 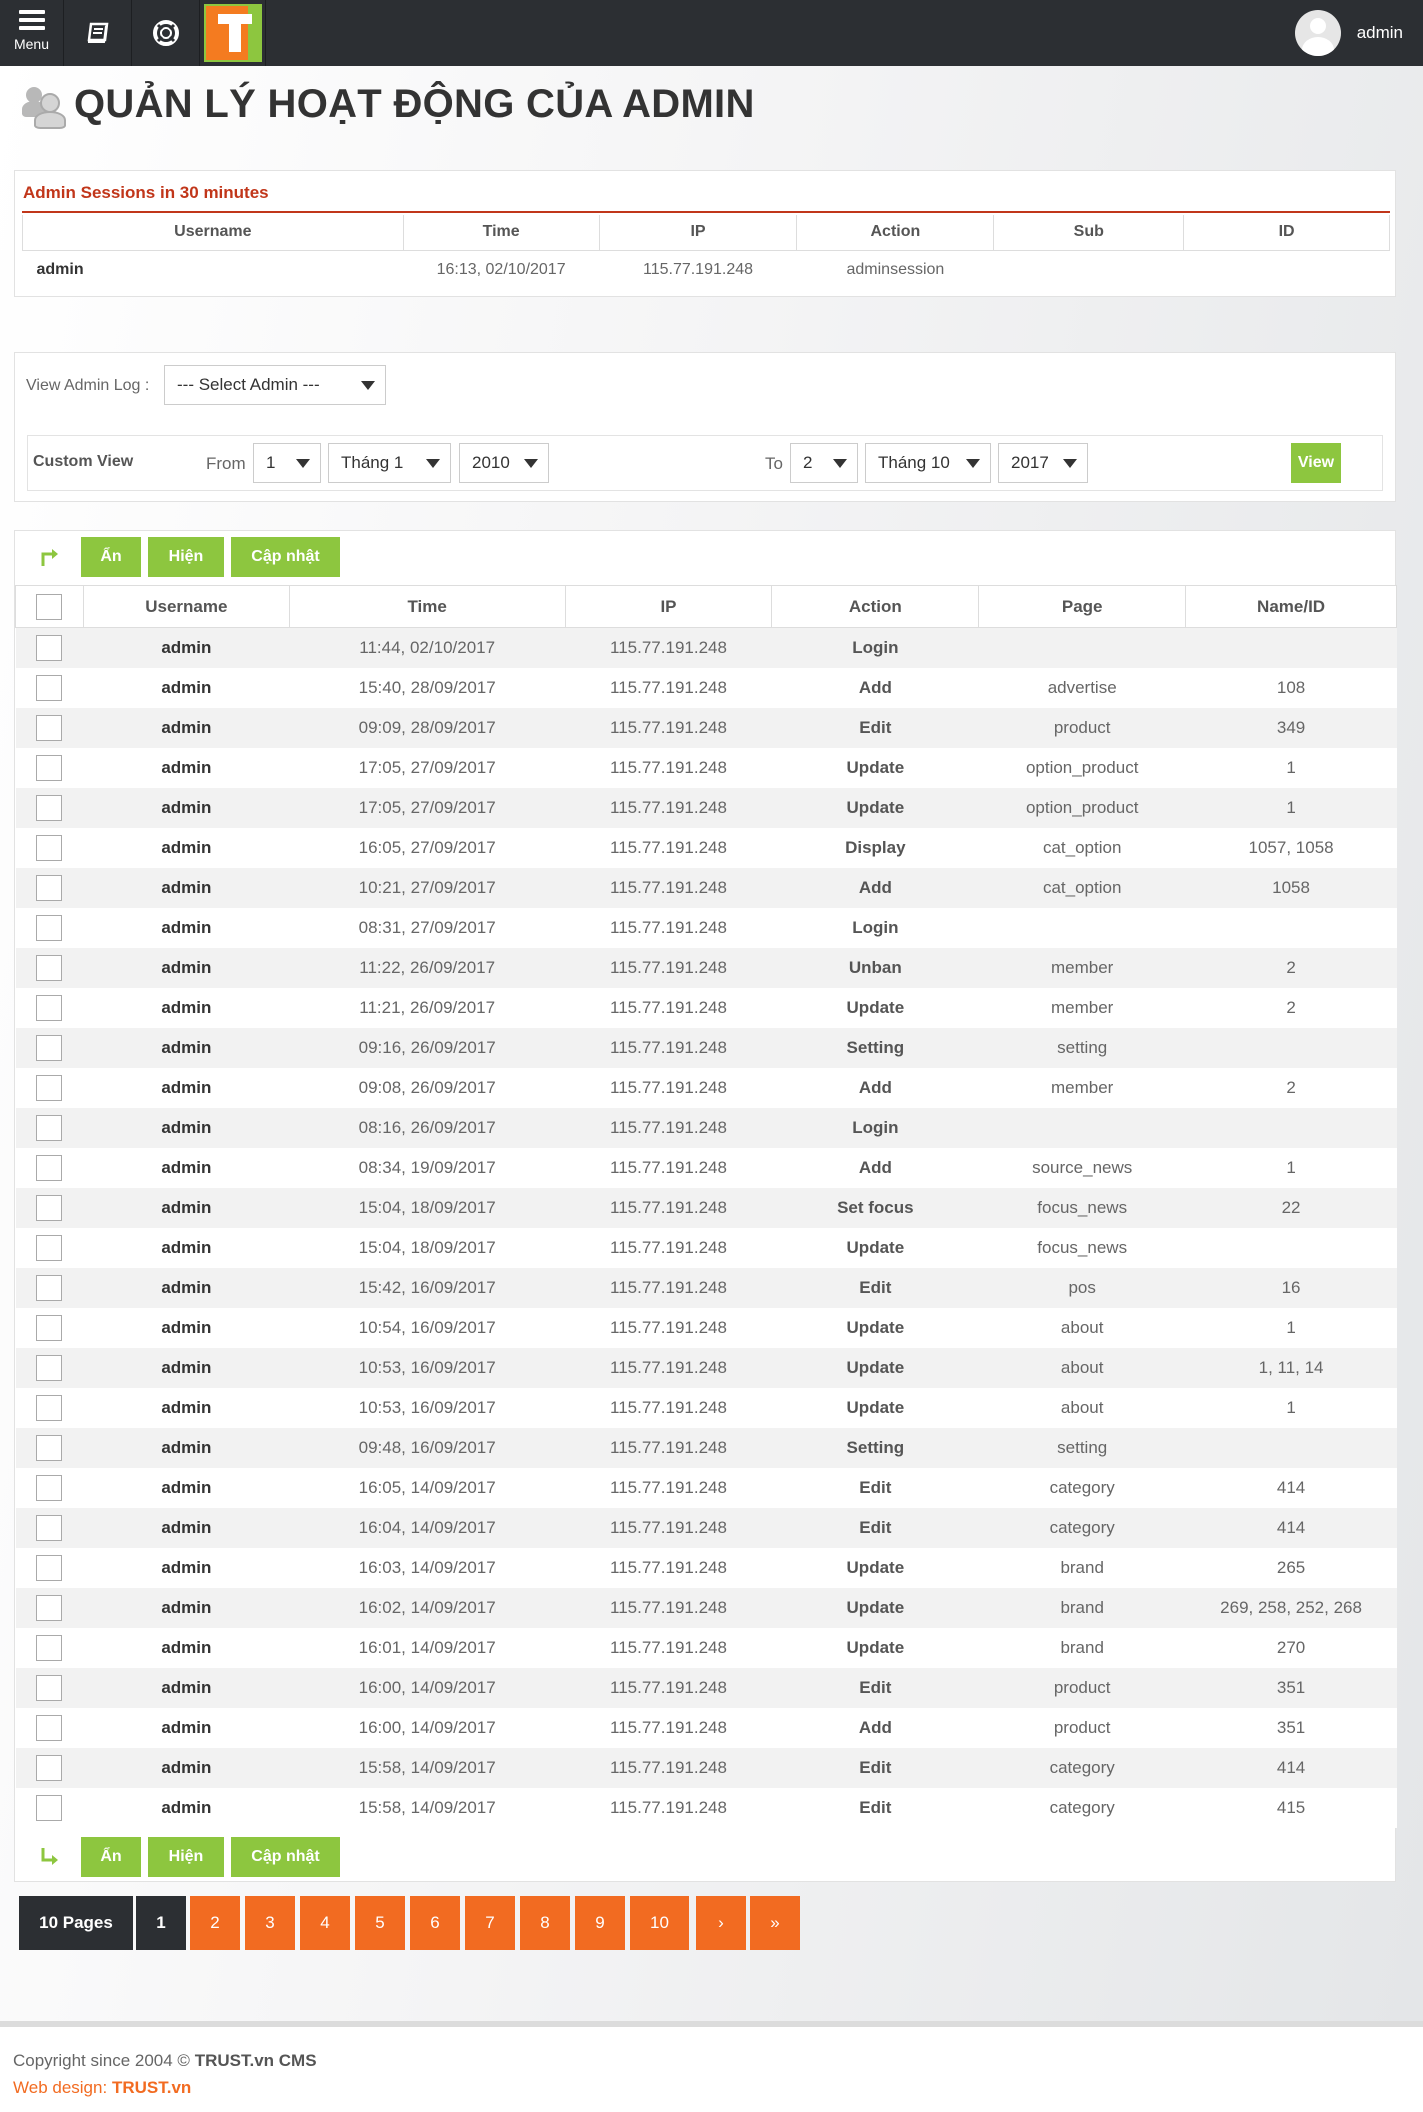 What do you see at coordinates (165, 2061) in the screenshot?
I see `copyright: Copyright since 2004 © TRUST.vn CMS` at bounding box center [165, 2061].